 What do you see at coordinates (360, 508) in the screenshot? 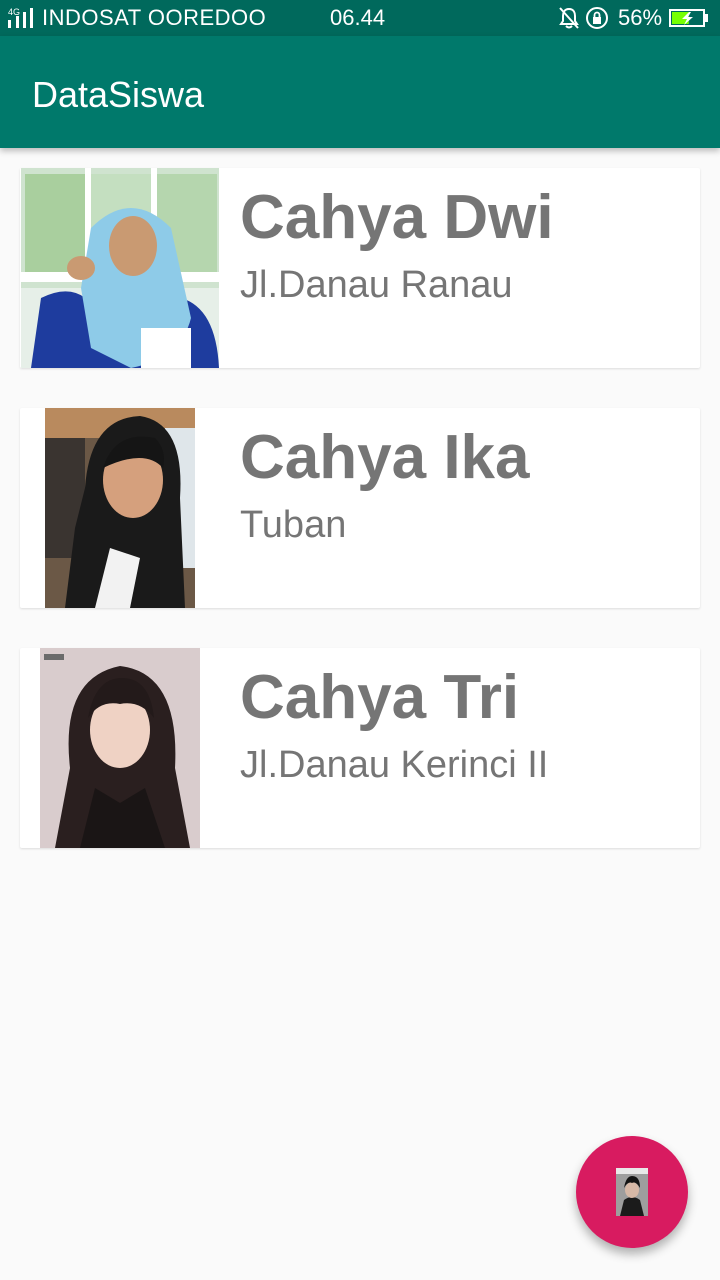
I see `student-card: Cahya Ika Tuban` at bounding box center [360, 508].